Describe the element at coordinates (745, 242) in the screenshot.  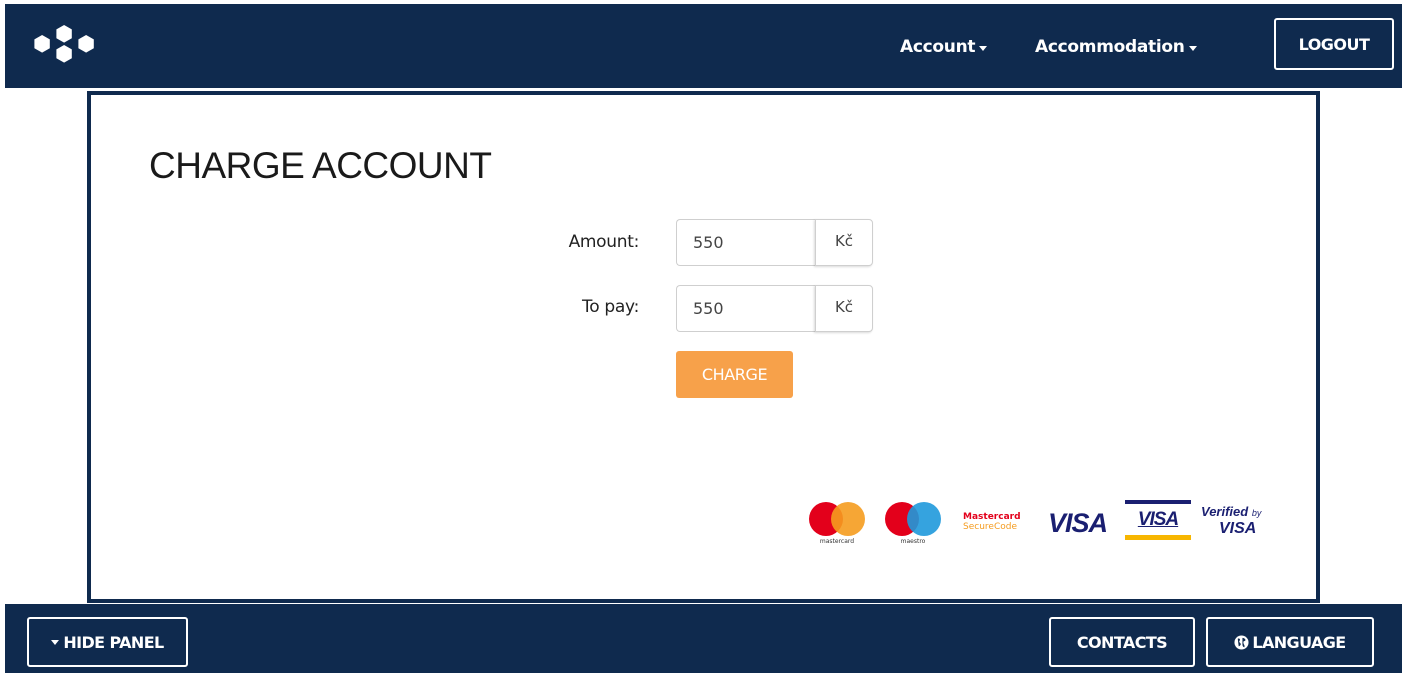
I see `amount-input` at that location.